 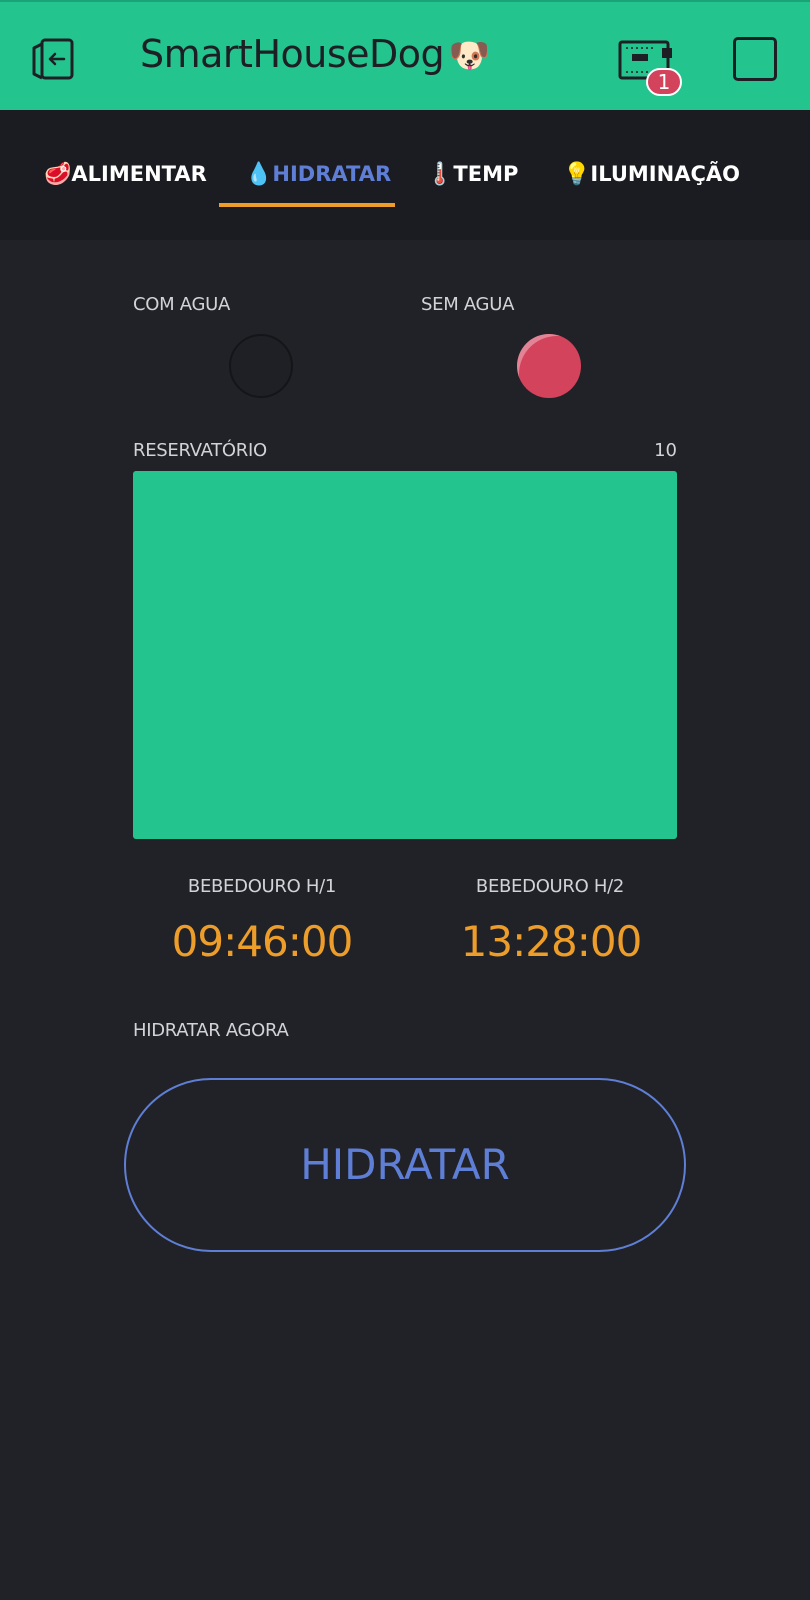 I want to click on exit-button, so click(x=55, y=58).